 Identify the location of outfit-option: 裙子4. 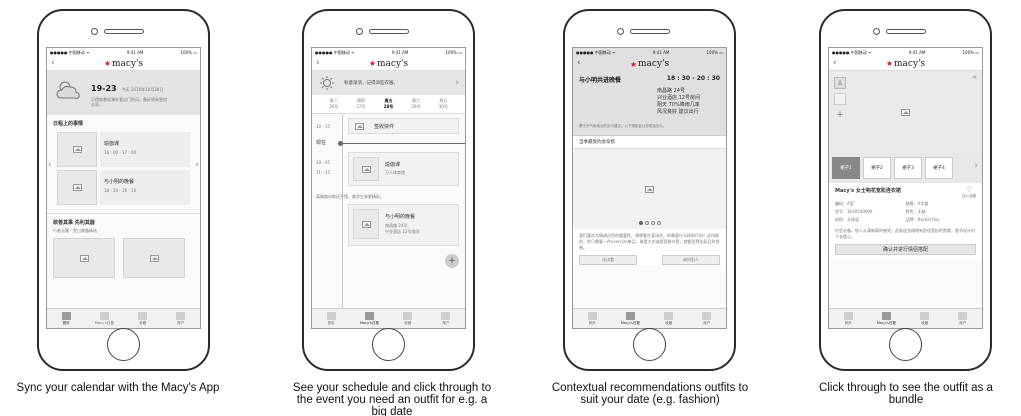
(939, 168).